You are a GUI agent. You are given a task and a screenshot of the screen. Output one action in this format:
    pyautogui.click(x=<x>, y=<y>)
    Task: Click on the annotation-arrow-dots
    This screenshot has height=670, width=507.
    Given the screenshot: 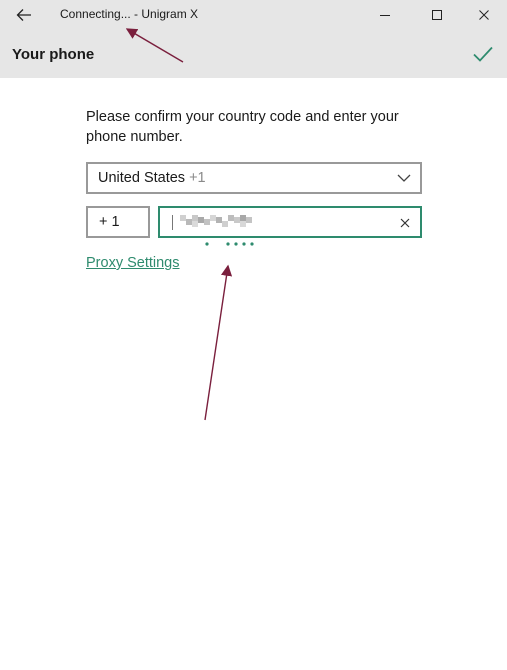 What is the action you would take?
    pyautogui.click(x=218, y=342)
    